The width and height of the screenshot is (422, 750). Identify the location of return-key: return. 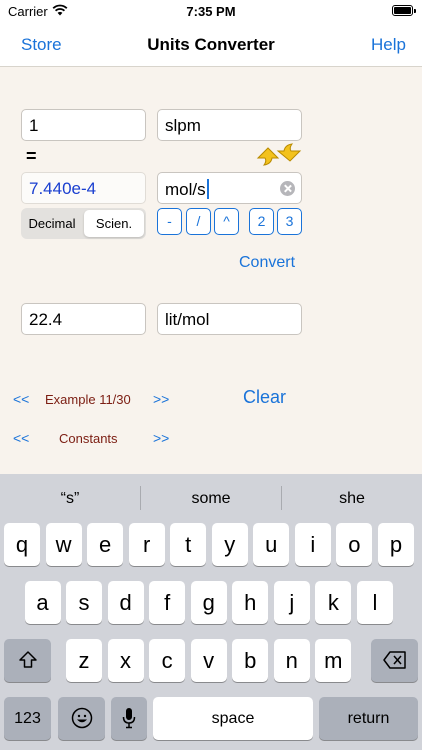
(368, 718).